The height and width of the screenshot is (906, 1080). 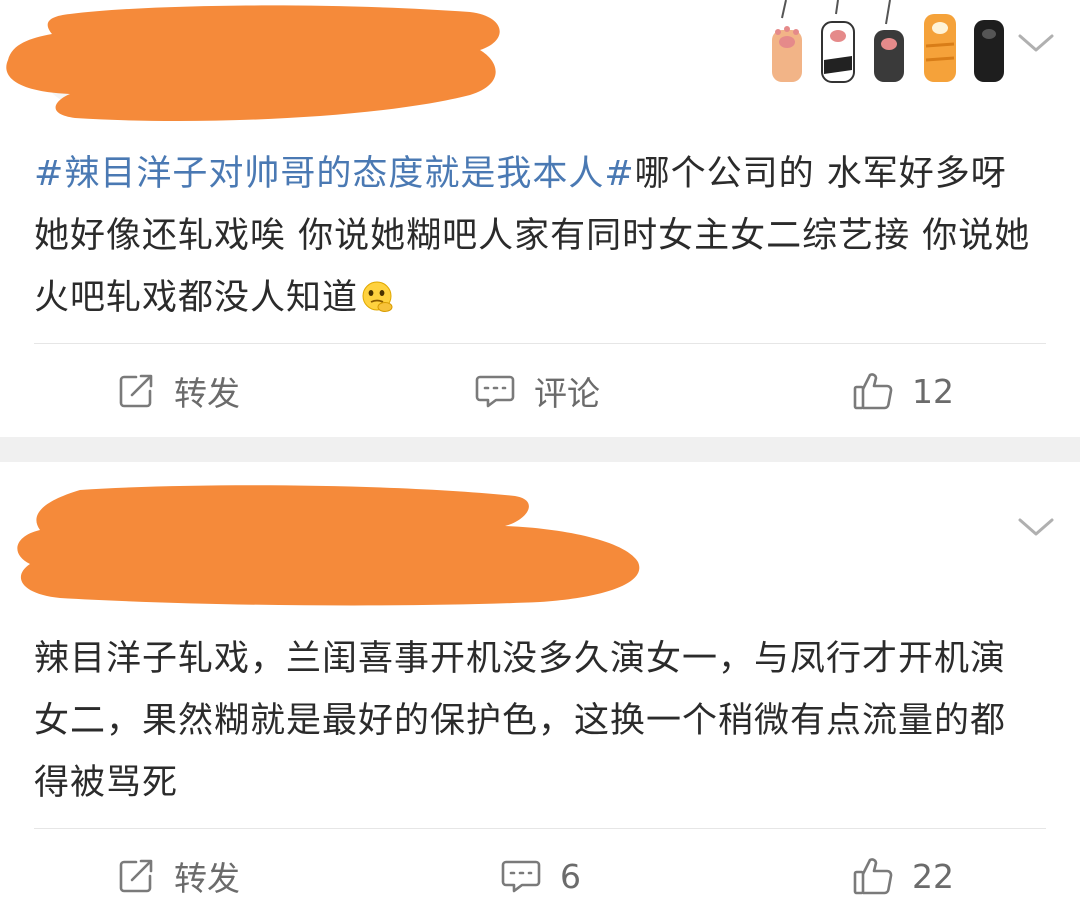 I want to click on action-bar: 转发 评论 12, so click(x=540, y=391).